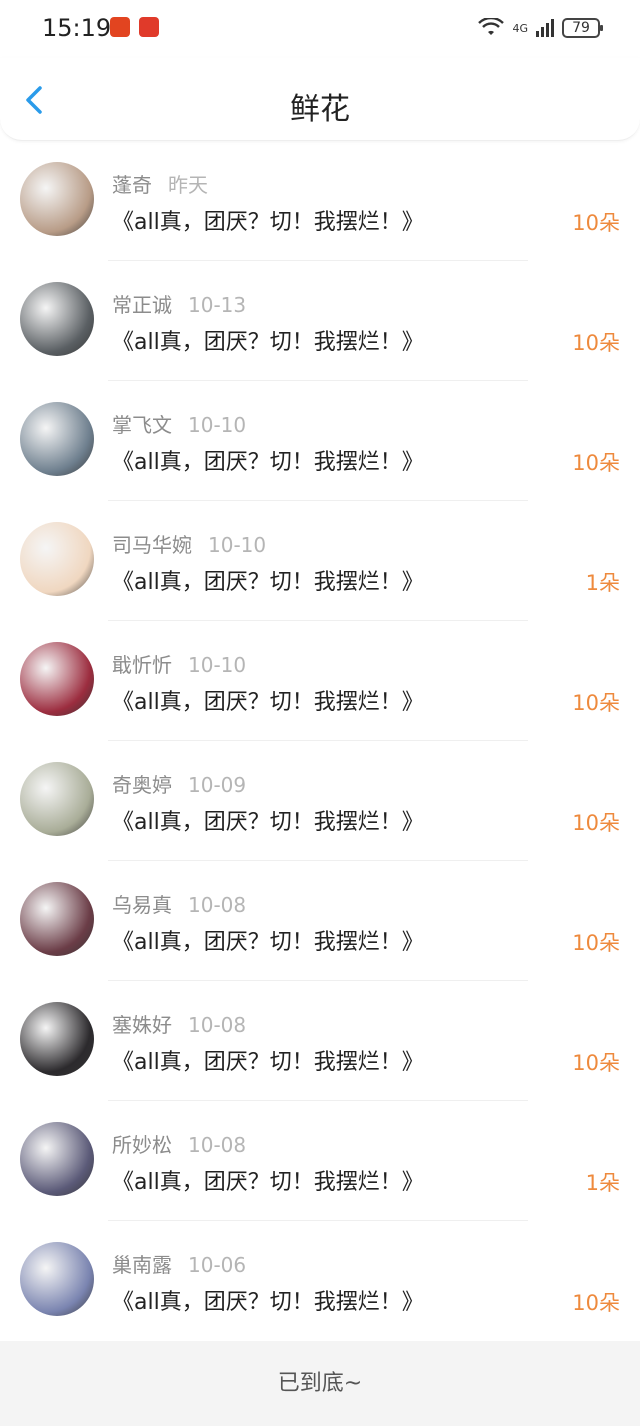 This screenshot has width=640, height=1426. I want to click on list-item: 司马华婉 10-10 《all真，团厌？切！我摆烂！》 1朵, so click(320, 561).